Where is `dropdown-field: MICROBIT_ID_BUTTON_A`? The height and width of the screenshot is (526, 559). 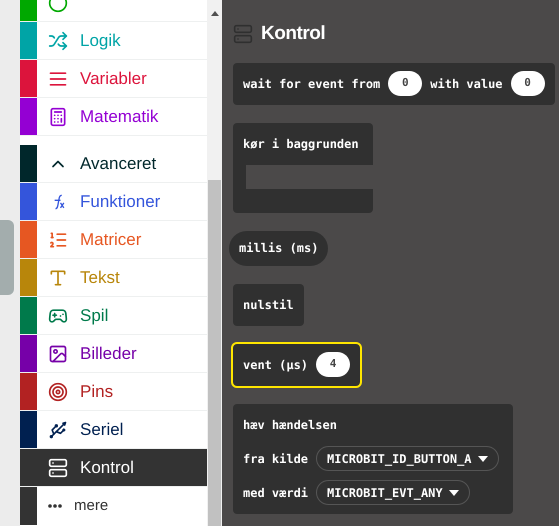
dropdown-field: MICROBIT_ID_BUTTON_A is located at coordinates (407, 458).